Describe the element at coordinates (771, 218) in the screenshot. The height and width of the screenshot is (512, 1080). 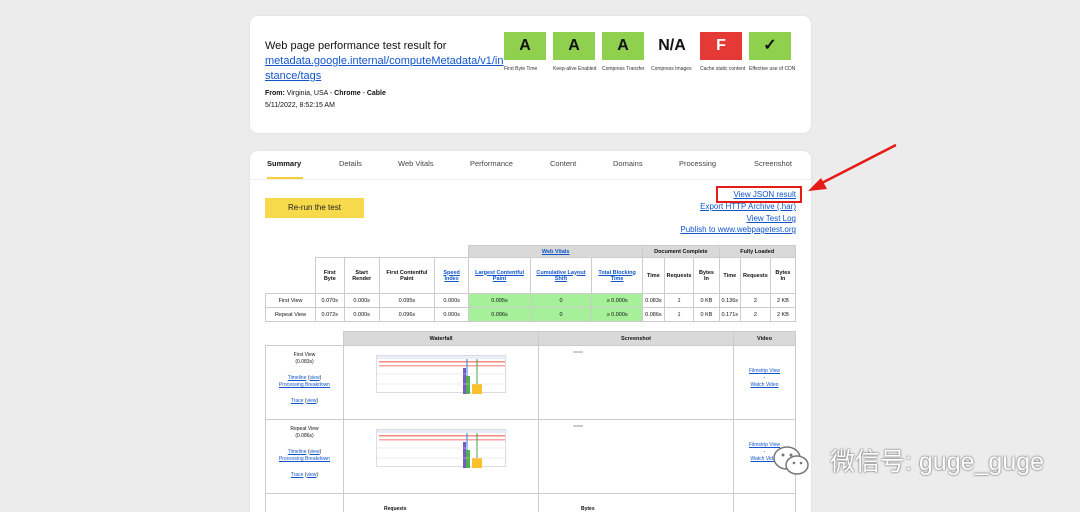
I see `view-test-log-link: View Test Log` at that location.